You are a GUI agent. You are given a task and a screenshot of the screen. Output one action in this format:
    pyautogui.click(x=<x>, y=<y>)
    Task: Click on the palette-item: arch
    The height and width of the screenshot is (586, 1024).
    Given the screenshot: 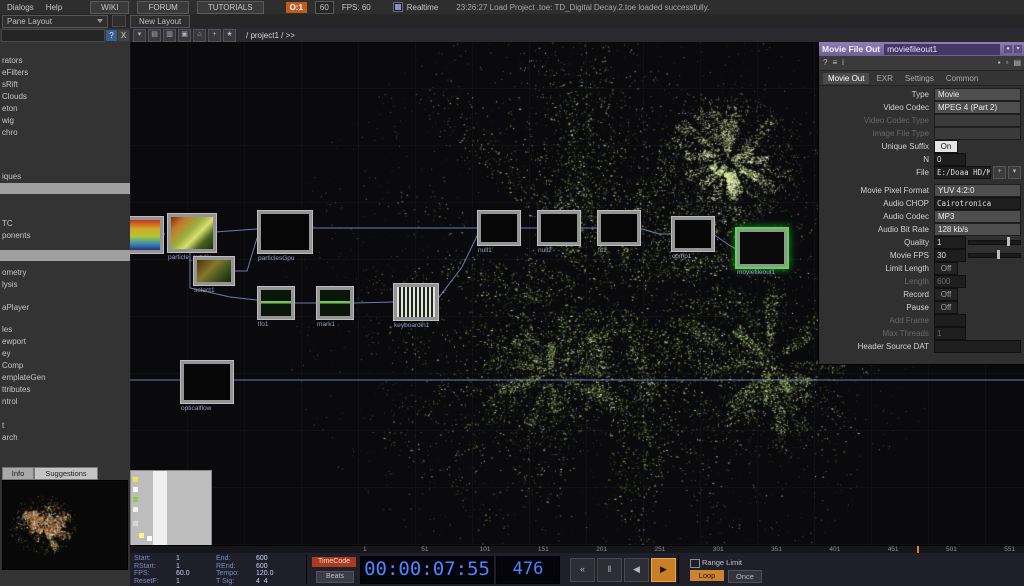 What is the action you would take?
    pyautogui.click(x=65, y=437)
    